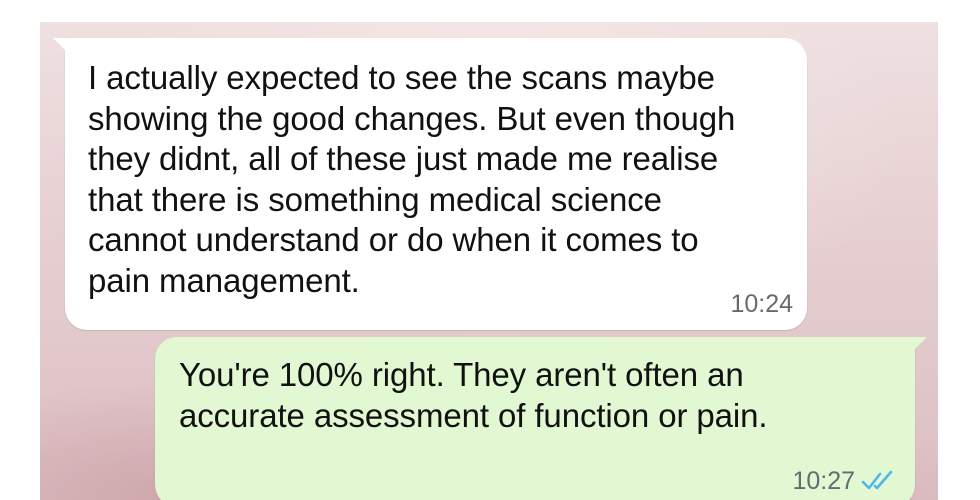 This screenshot has width=980, height=500. Describe the element at coordinates (823, 481) in the screenshot. I see `message-timestamp: 10:27` at that location.